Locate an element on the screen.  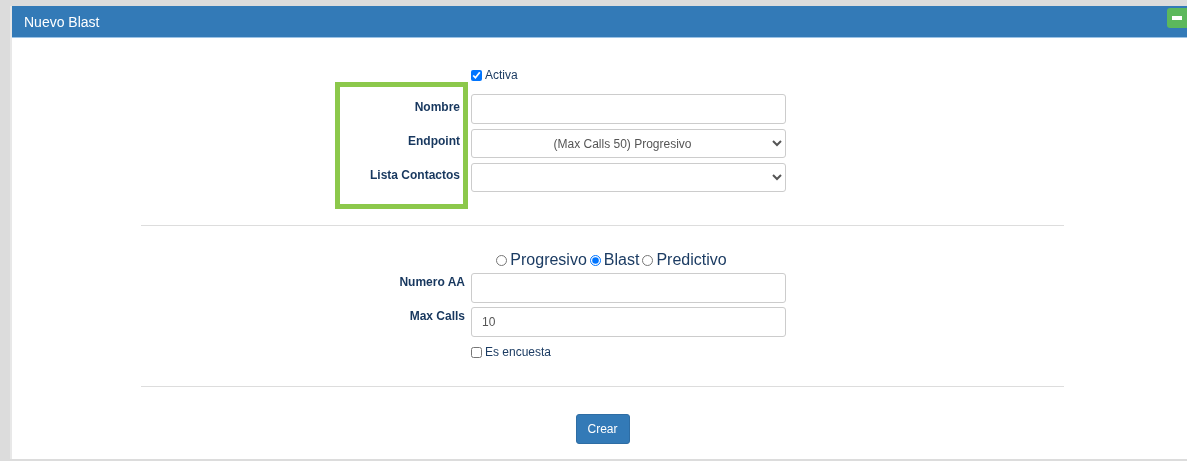
select-field is located at coordinates (628, 177).